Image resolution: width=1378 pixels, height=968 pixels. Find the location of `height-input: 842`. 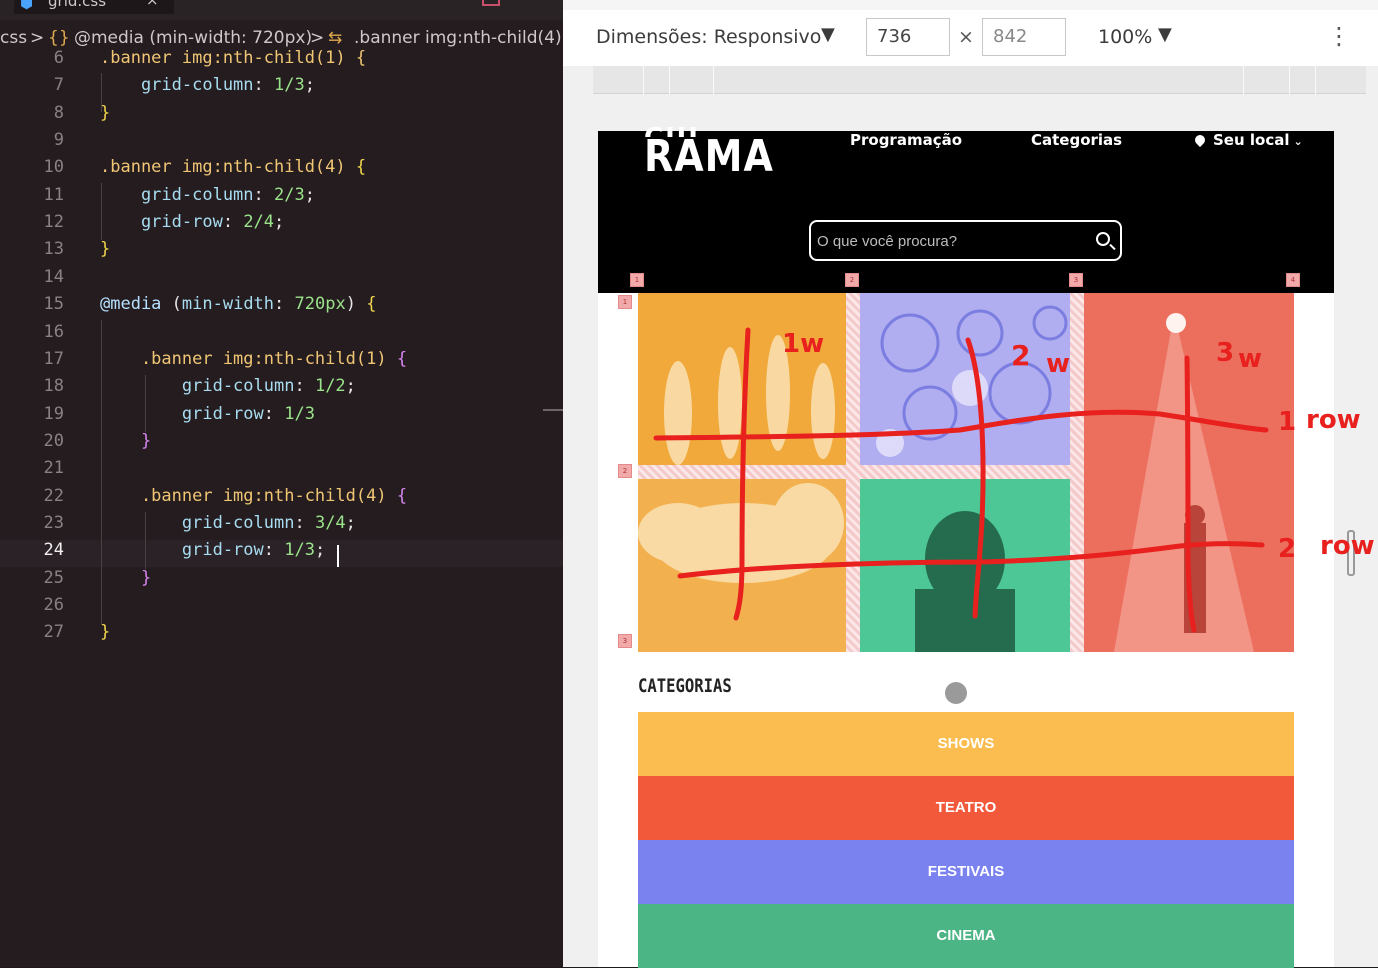

height-input: 842 is located at coordinates (1024, 37).